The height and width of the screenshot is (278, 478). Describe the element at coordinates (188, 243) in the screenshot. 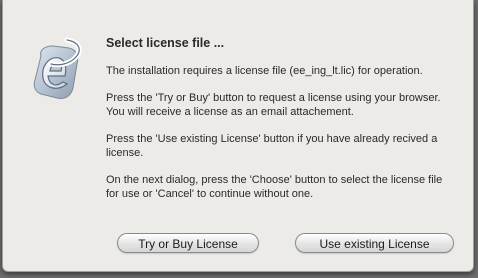

I see `try-or-buy-license-button: Try or Buy License` at that location.